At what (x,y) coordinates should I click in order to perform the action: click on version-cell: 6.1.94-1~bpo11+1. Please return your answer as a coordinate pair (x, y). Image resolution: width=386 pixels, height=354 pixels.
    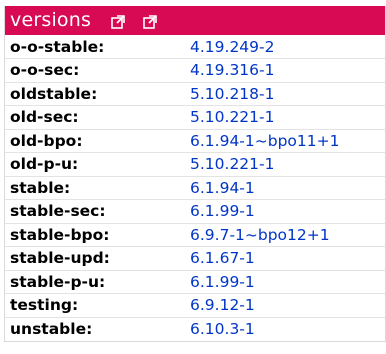
    Looking at the image, I should click on (287, 141).